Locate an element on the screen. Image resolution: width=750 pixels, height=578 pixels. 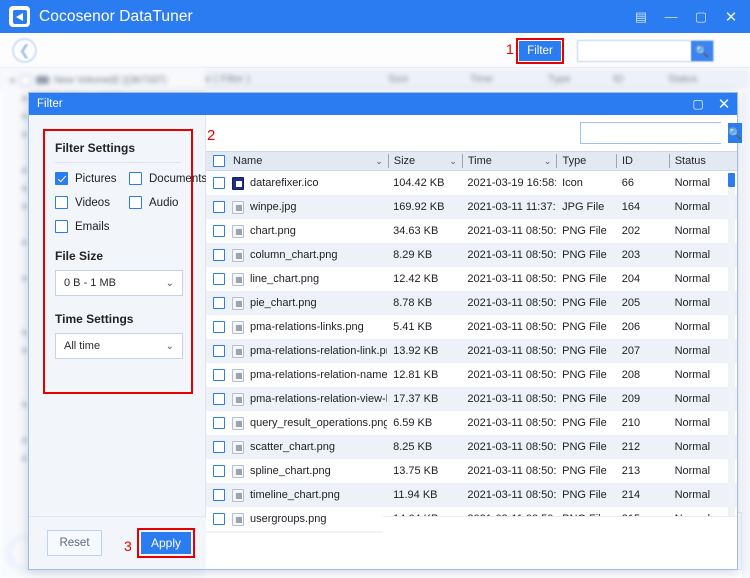
file-list-search-input is located at coordinates (654, 133).